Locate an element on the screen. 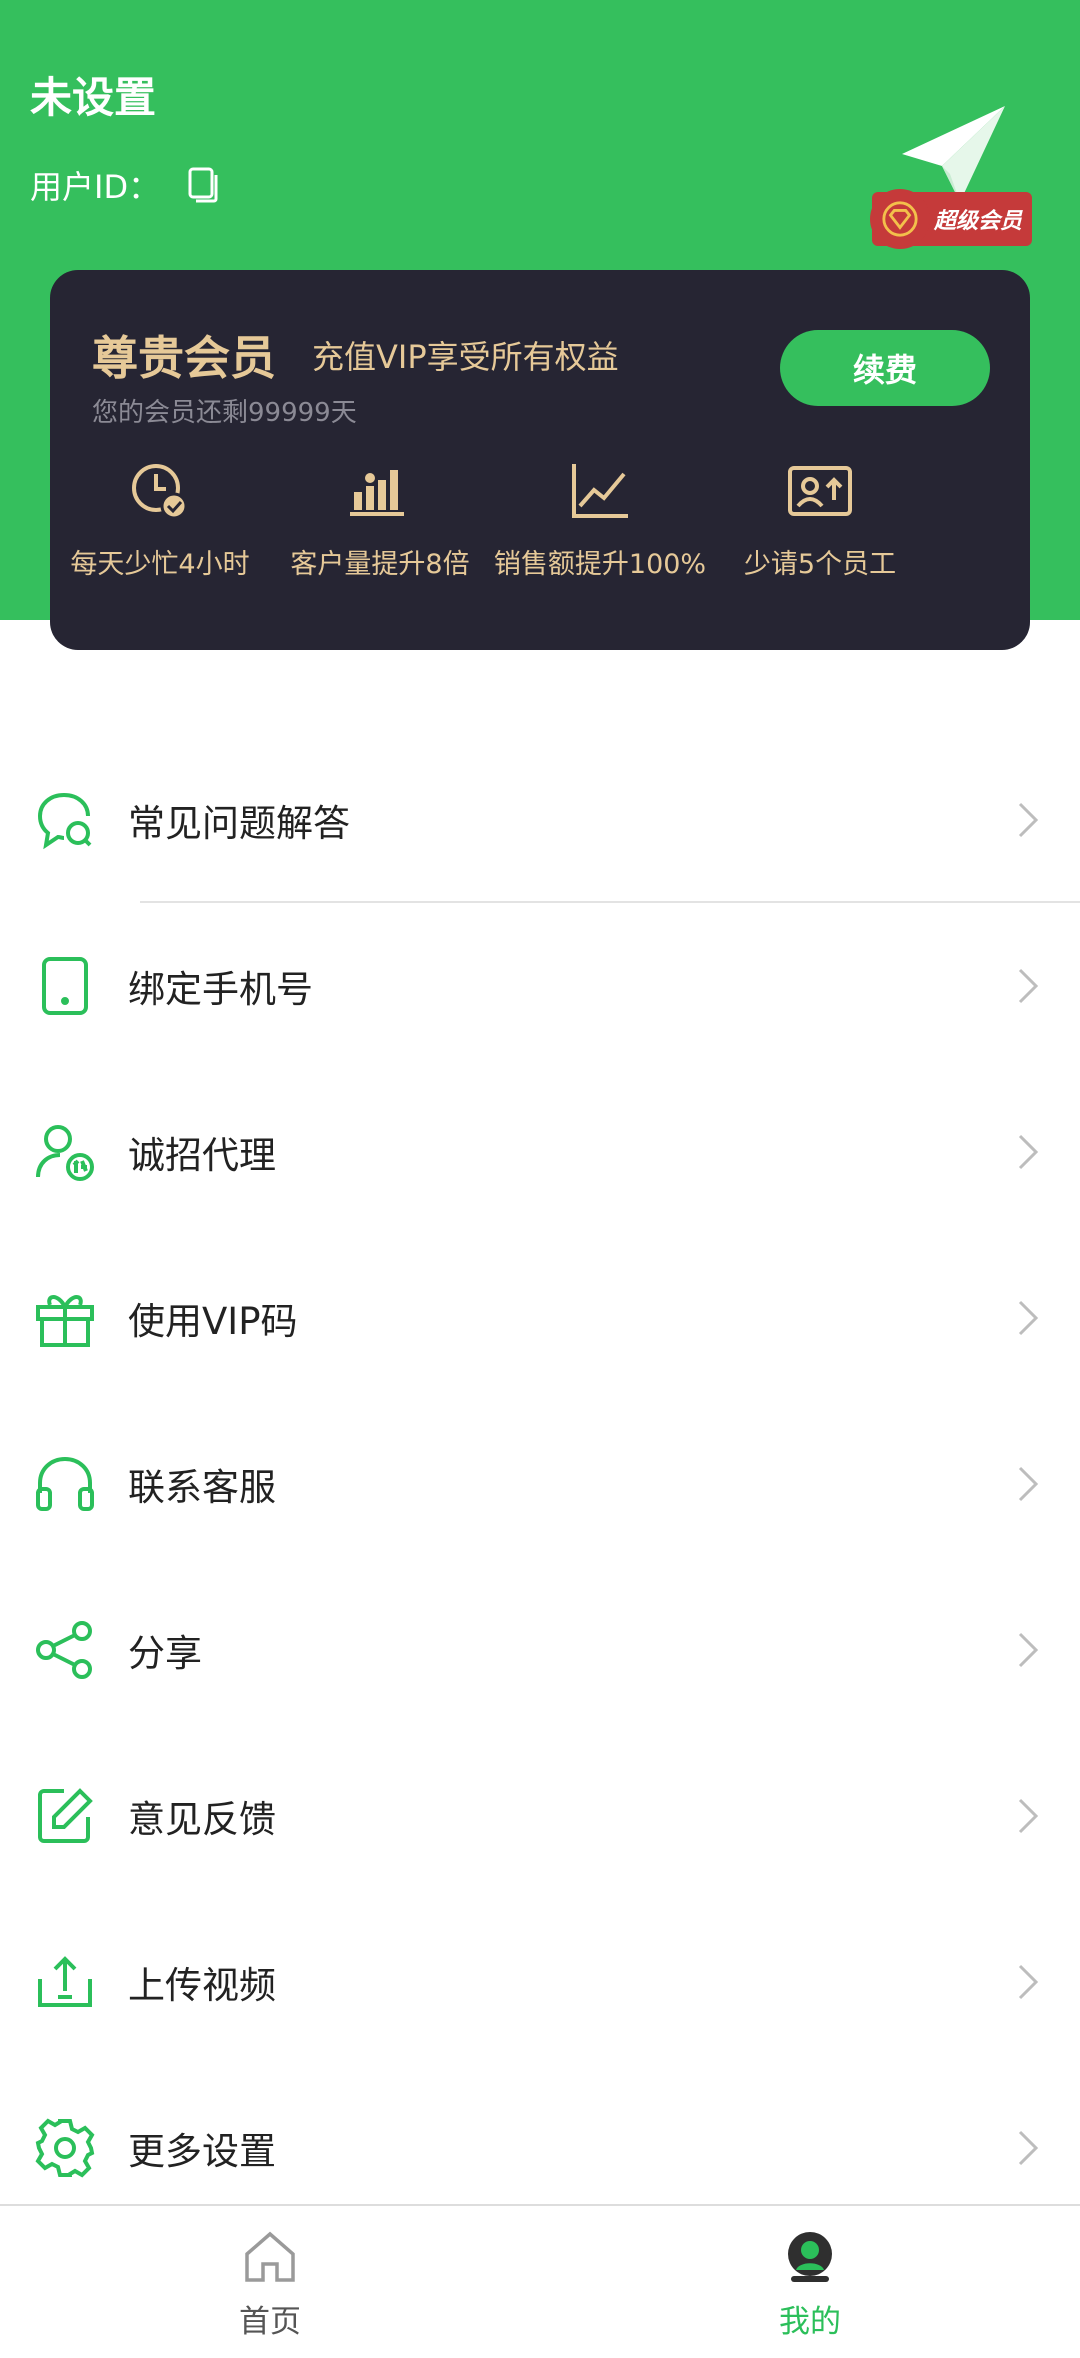  menu-item-label: 绑定手机号 is located at coordinates (220, 989).